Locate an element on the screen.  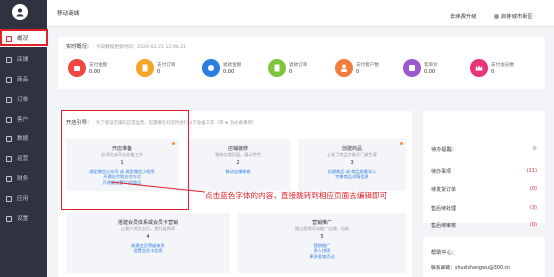
stat-unit-price: 客单价 0.00 is located at coordinates (429, 72).